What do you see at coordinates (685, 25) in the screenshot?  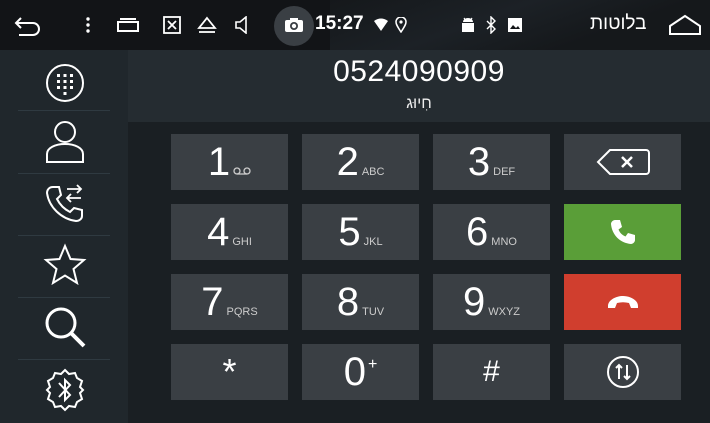 I see `home-icon` at bounding box center [685, 25].